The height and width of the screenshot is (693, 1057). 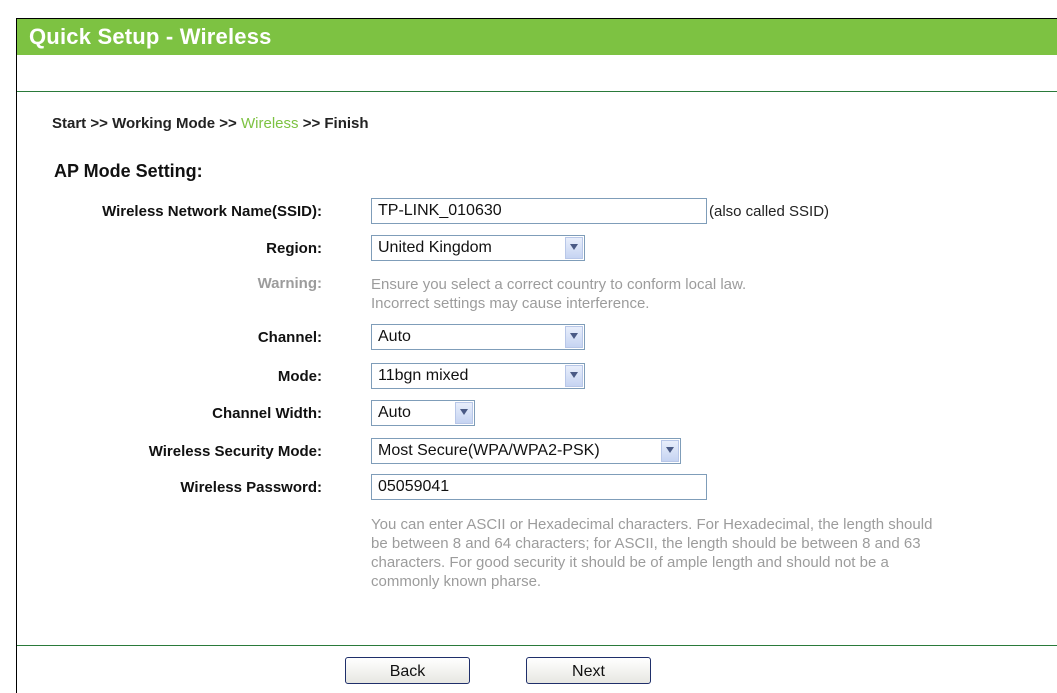 I want to click on security-mode-label: Wireless Security Mode:, so click(x=235, y=451).